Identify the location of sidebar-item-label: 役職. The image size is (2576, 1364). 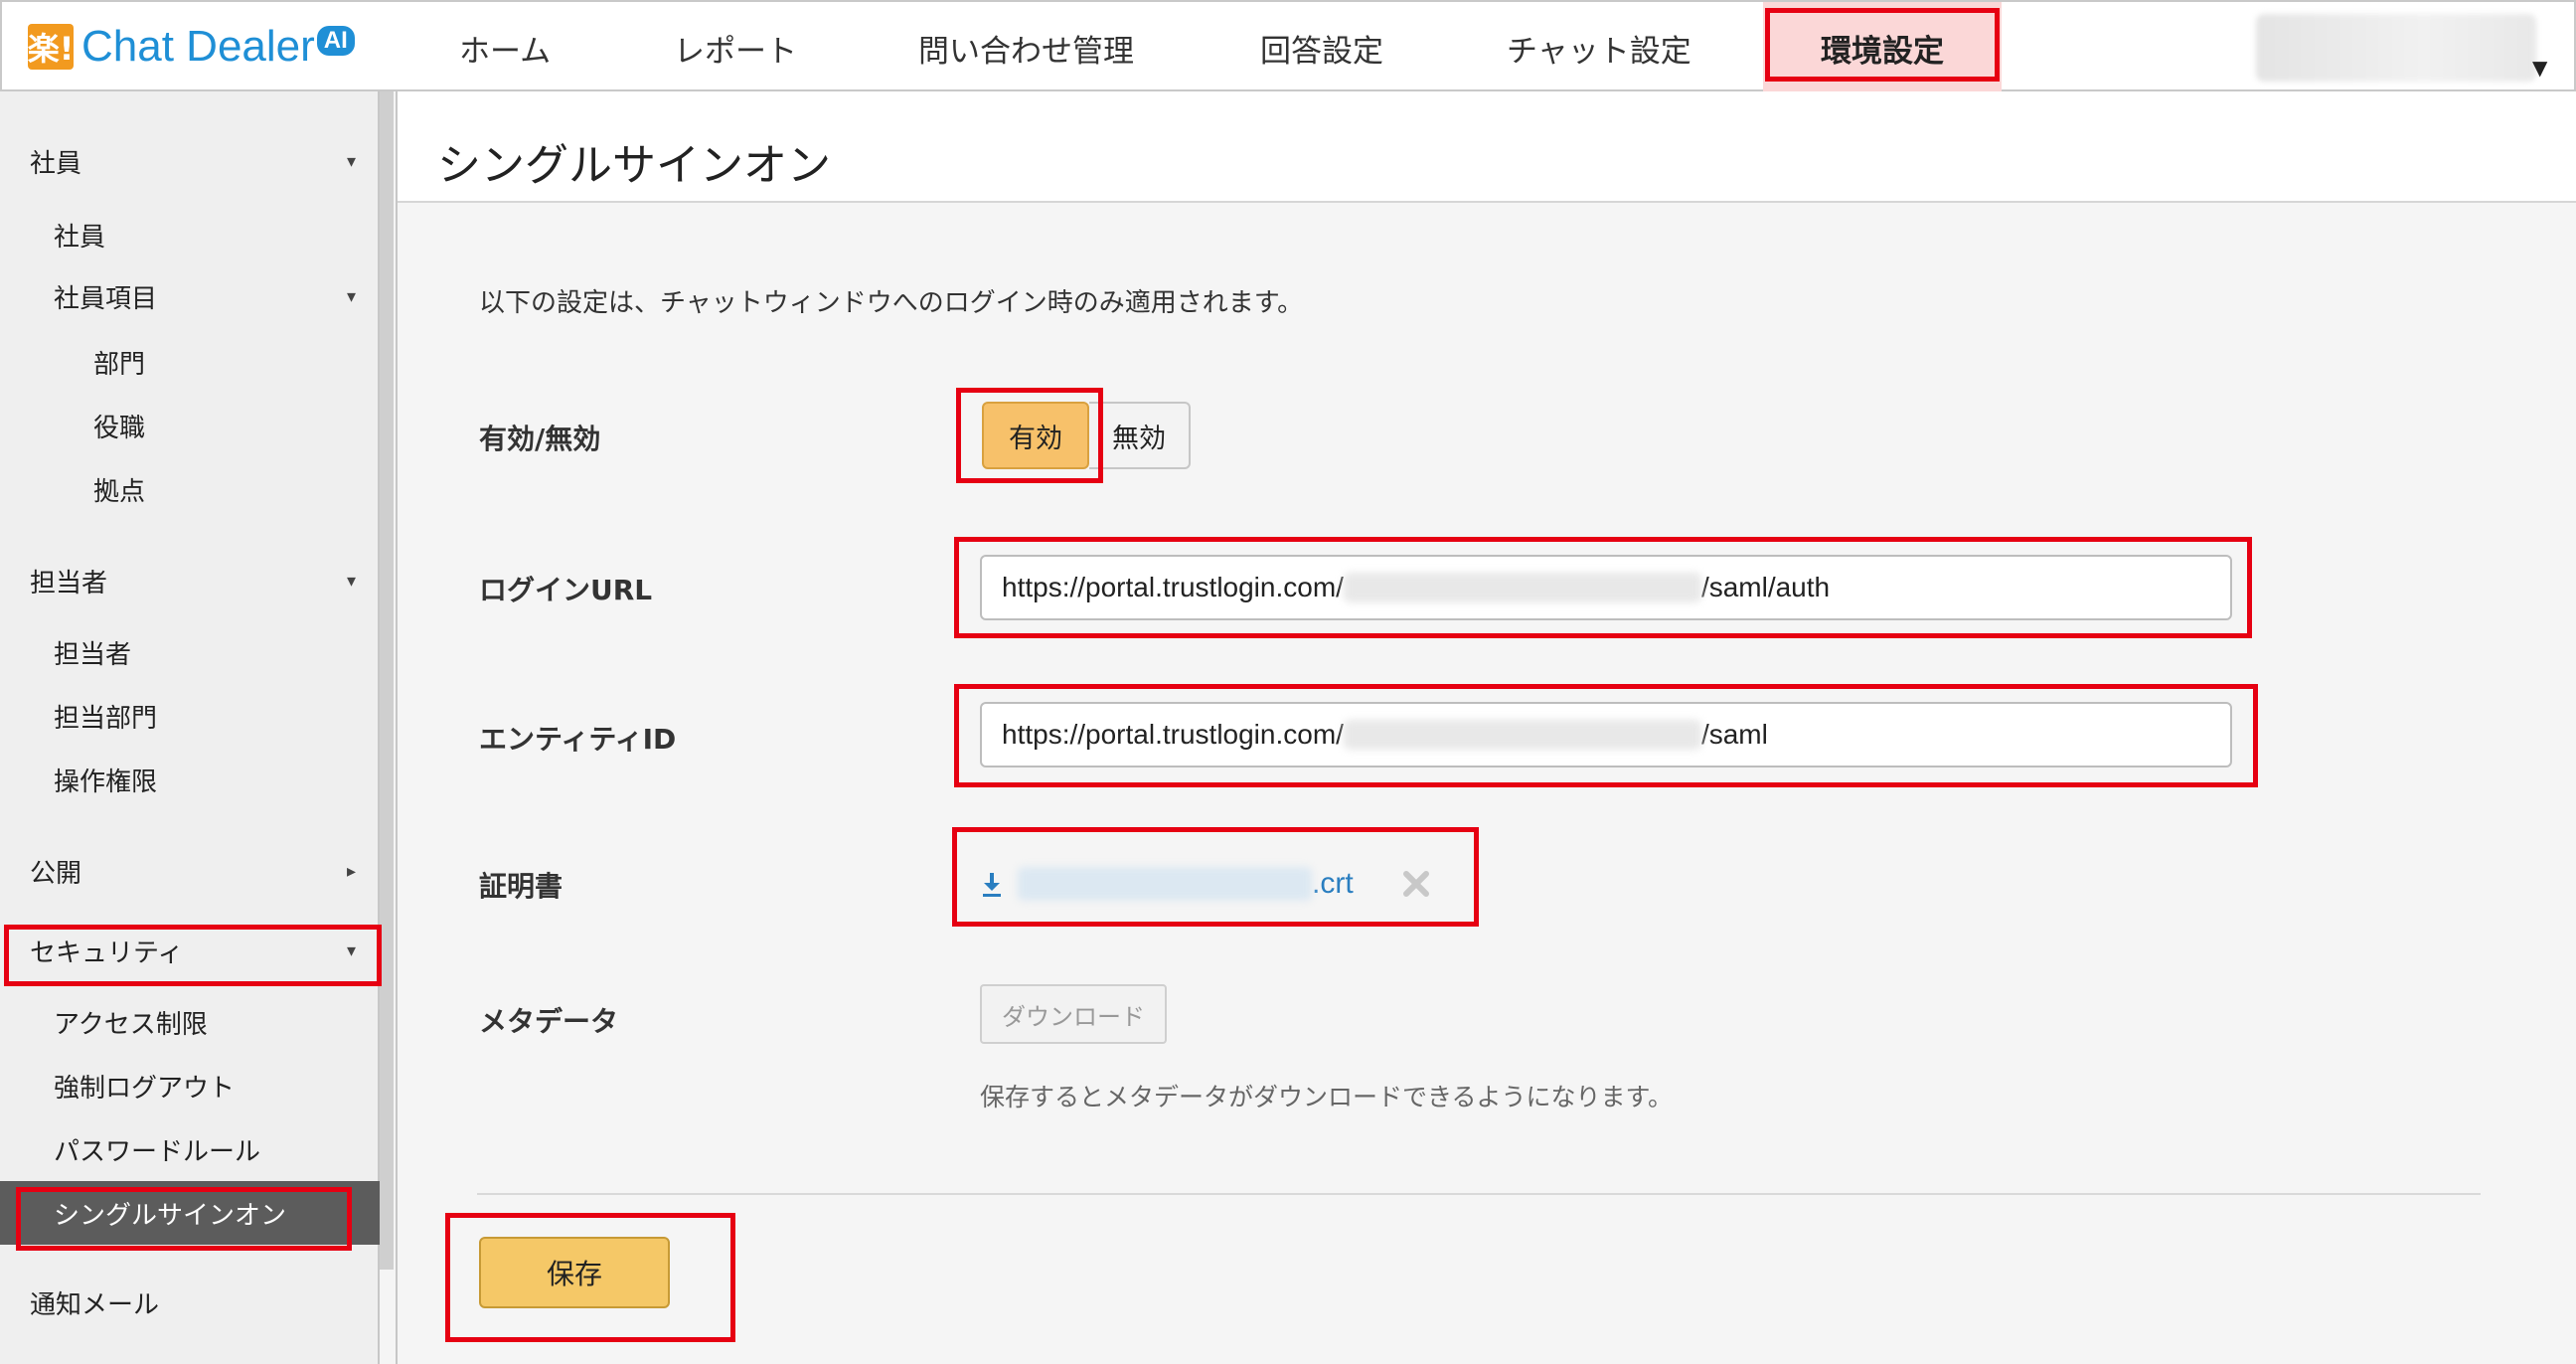
(119, 428).